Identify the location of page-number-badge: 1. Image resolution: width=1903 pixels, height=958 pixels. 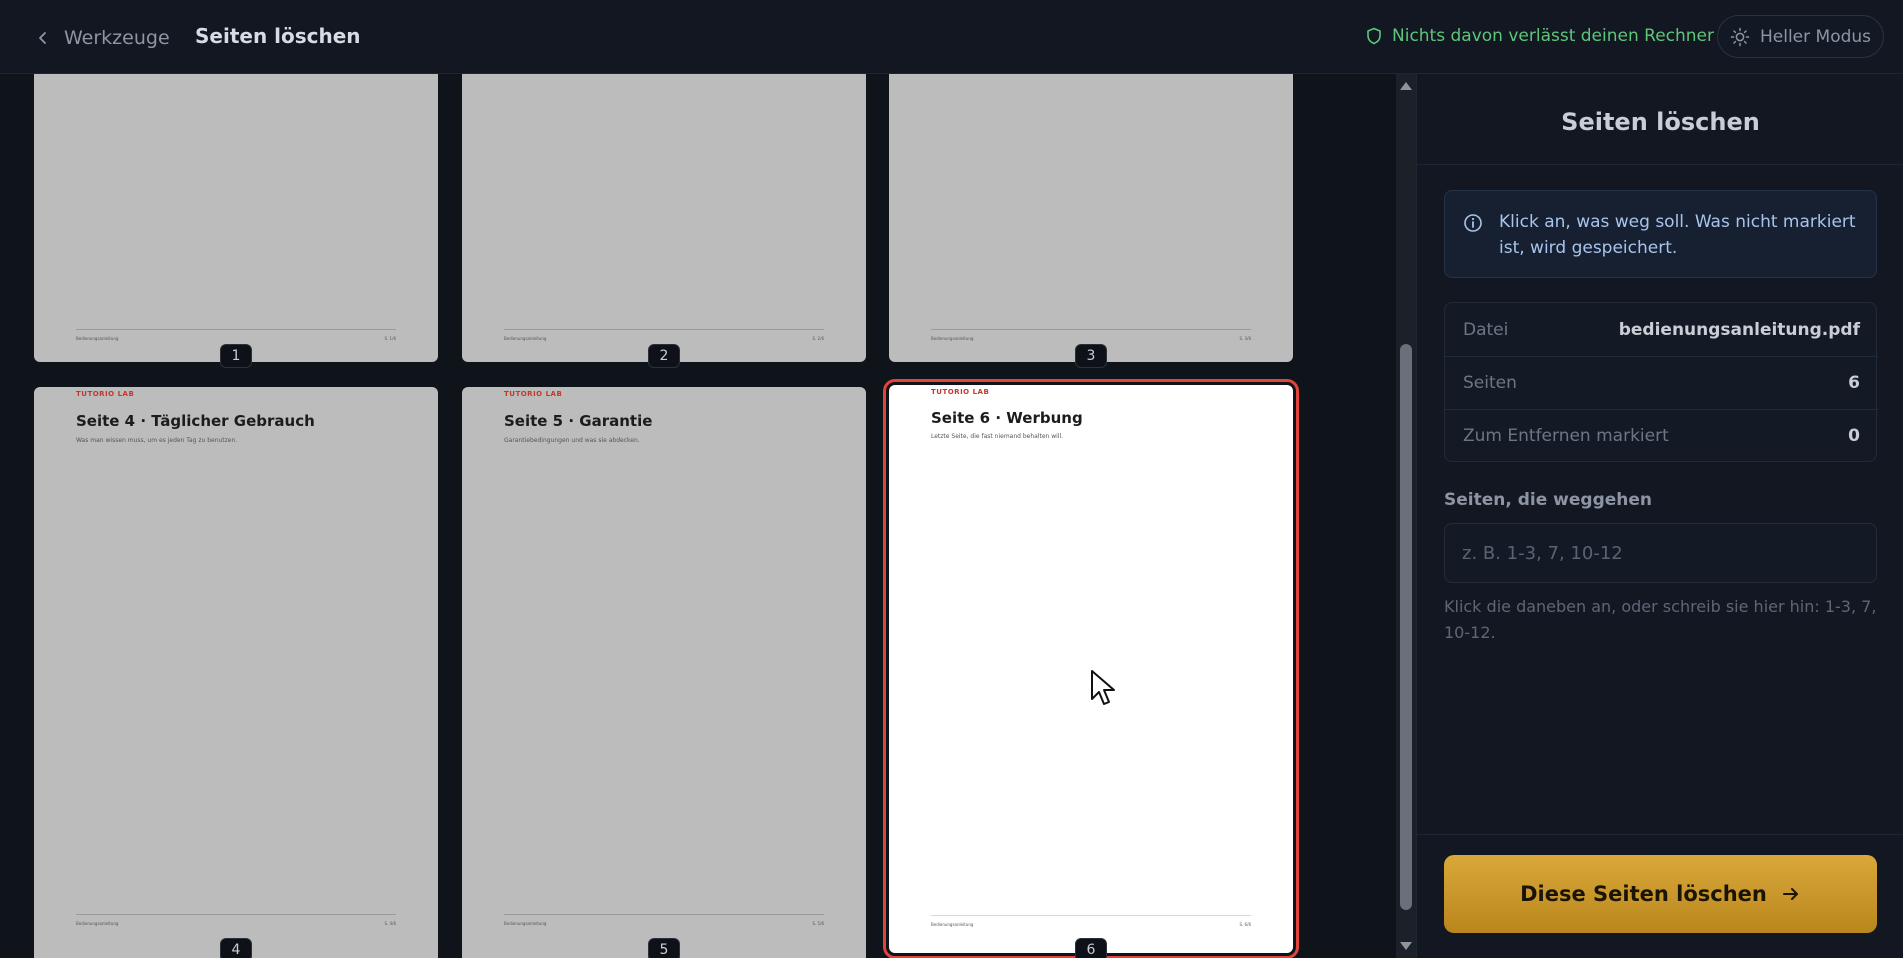
(236, 356).